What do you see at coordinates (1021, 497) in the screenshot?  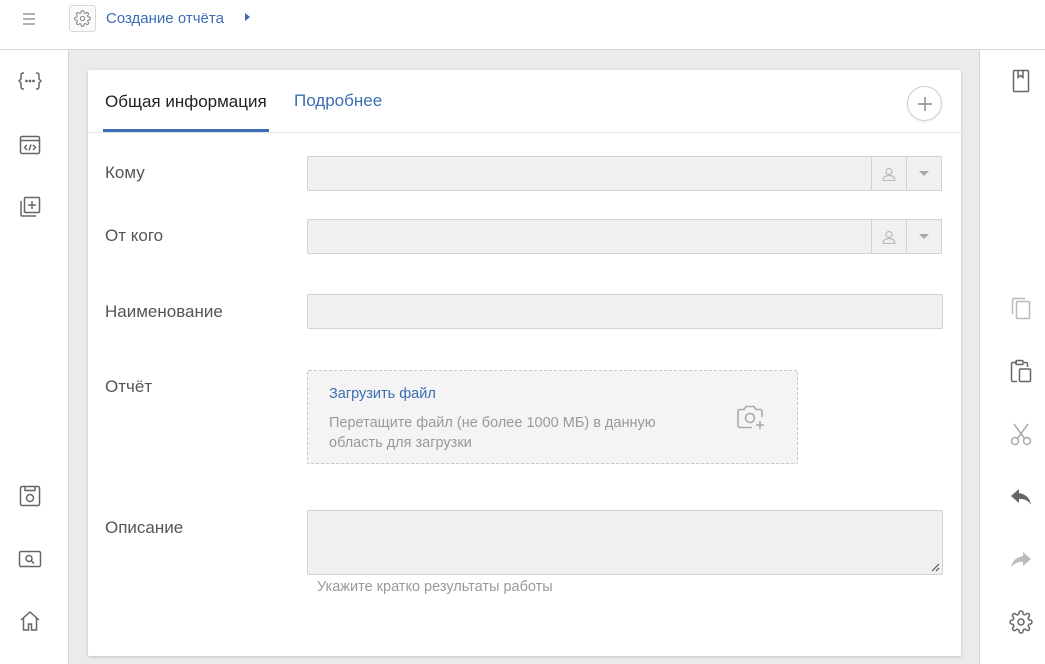 I see `undo-icon` at bounding box center [1021, 497].